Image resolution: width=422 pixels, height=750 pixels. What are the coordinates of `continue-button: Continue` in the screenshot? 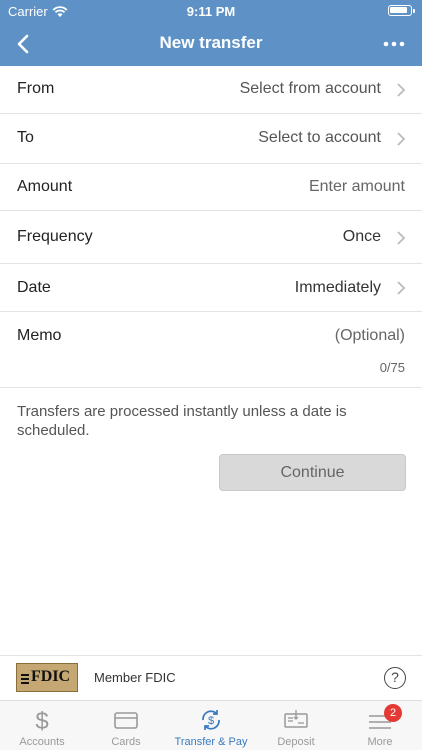 It's located at (312, 472).